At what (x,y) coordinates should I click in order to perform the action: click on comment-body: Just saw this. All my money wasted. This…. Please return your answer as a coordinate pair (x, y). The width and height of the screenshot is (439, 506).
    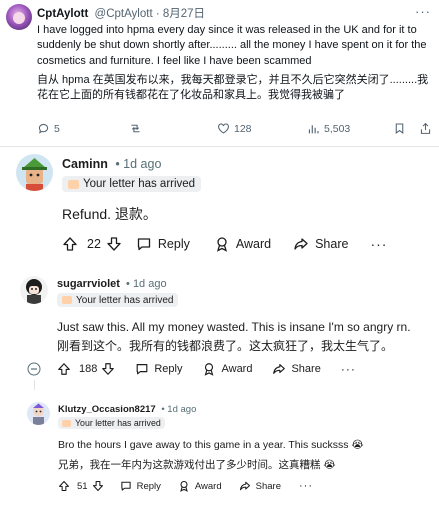
    Looking at the image, I should click on (234, 327).